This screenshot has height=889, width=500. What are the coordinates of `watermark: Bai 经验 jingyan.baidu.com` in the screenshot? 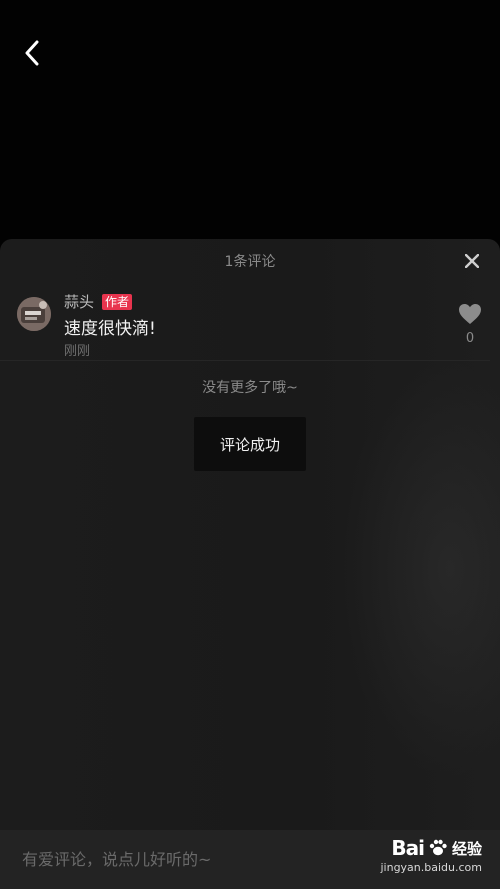 It's located at (423, 858).